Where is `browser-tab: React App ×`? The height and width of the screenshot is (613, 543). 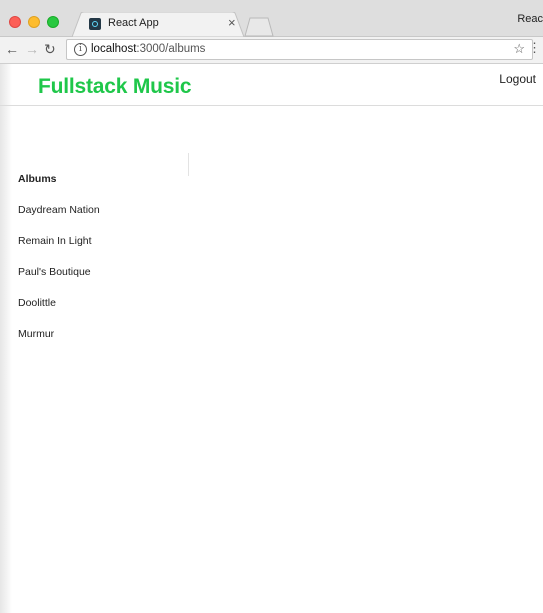
browser-tab: React App × is located at coordinates (158, 24).